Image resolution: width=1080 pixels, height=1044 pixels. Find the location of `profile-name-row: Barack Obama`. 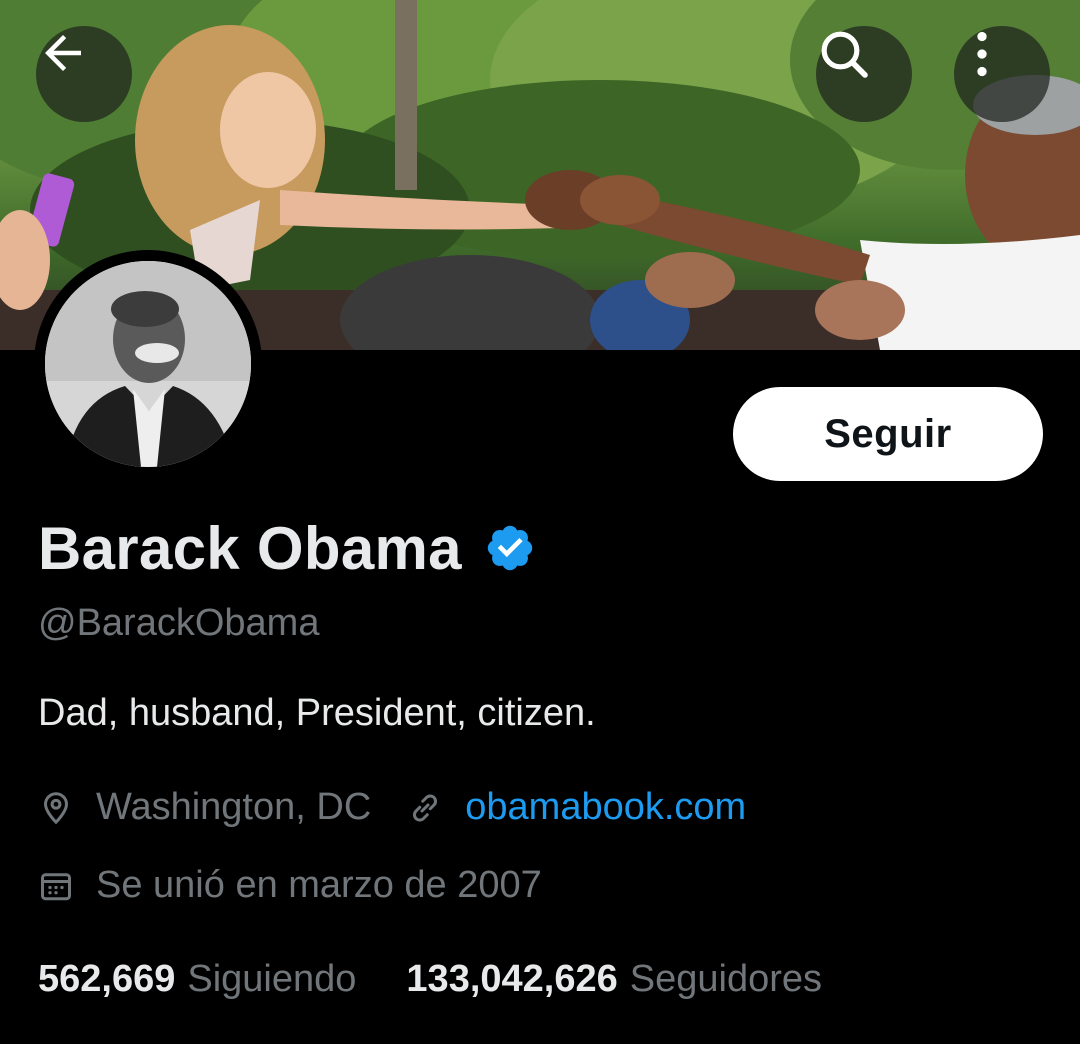

profile-name-row: Barack Obama is located at coordinates (287, 548).